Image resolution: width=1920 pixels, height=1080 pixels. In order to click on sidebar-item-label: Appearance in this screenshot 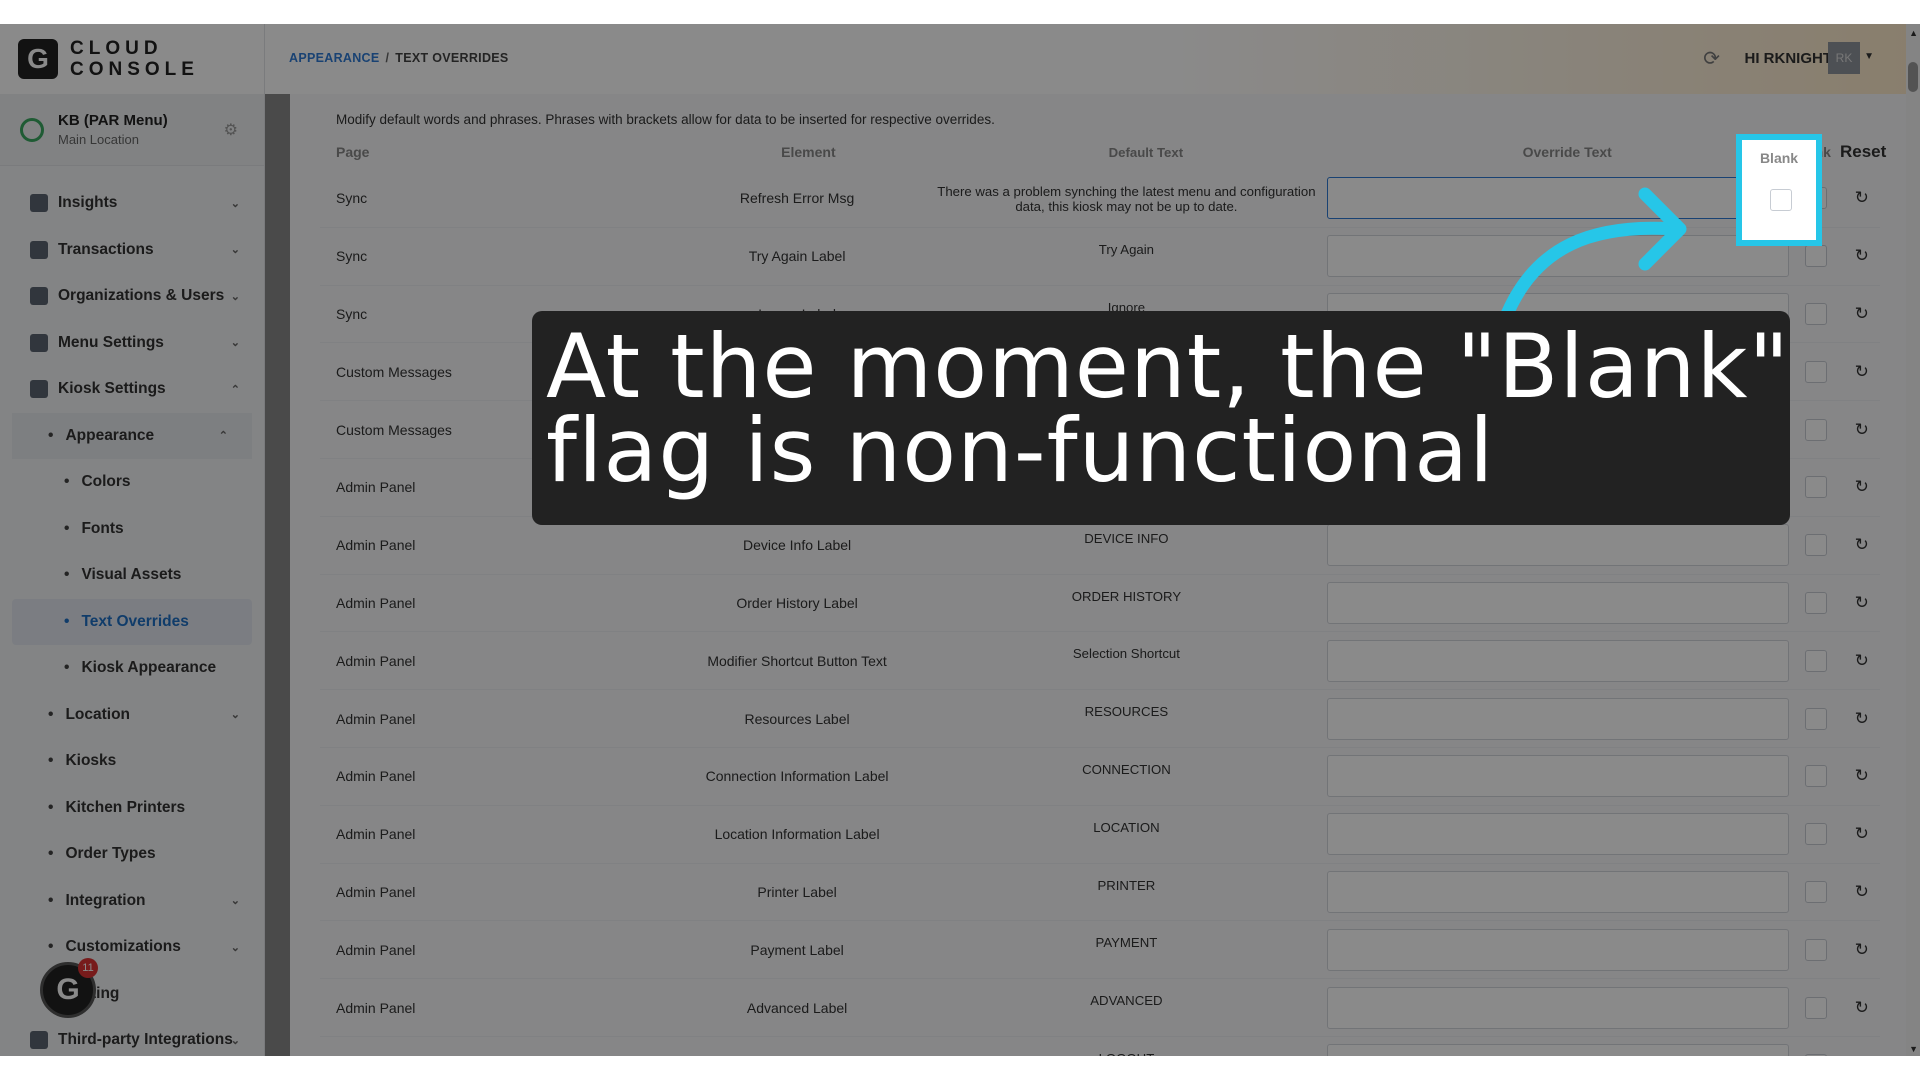, I will do `click(110, 435)`.